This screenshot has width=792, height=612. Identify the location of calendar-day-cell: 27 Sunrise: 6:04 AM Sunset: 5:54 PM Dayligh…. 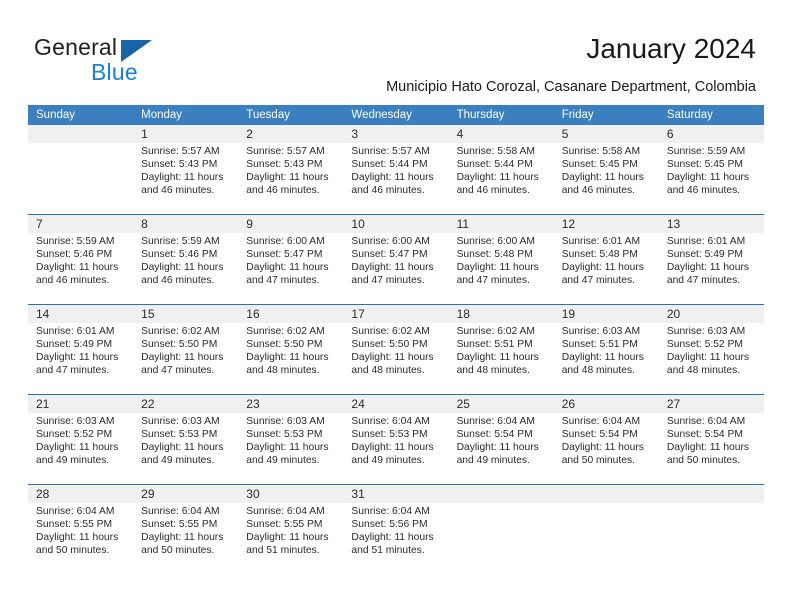
(711, 439).